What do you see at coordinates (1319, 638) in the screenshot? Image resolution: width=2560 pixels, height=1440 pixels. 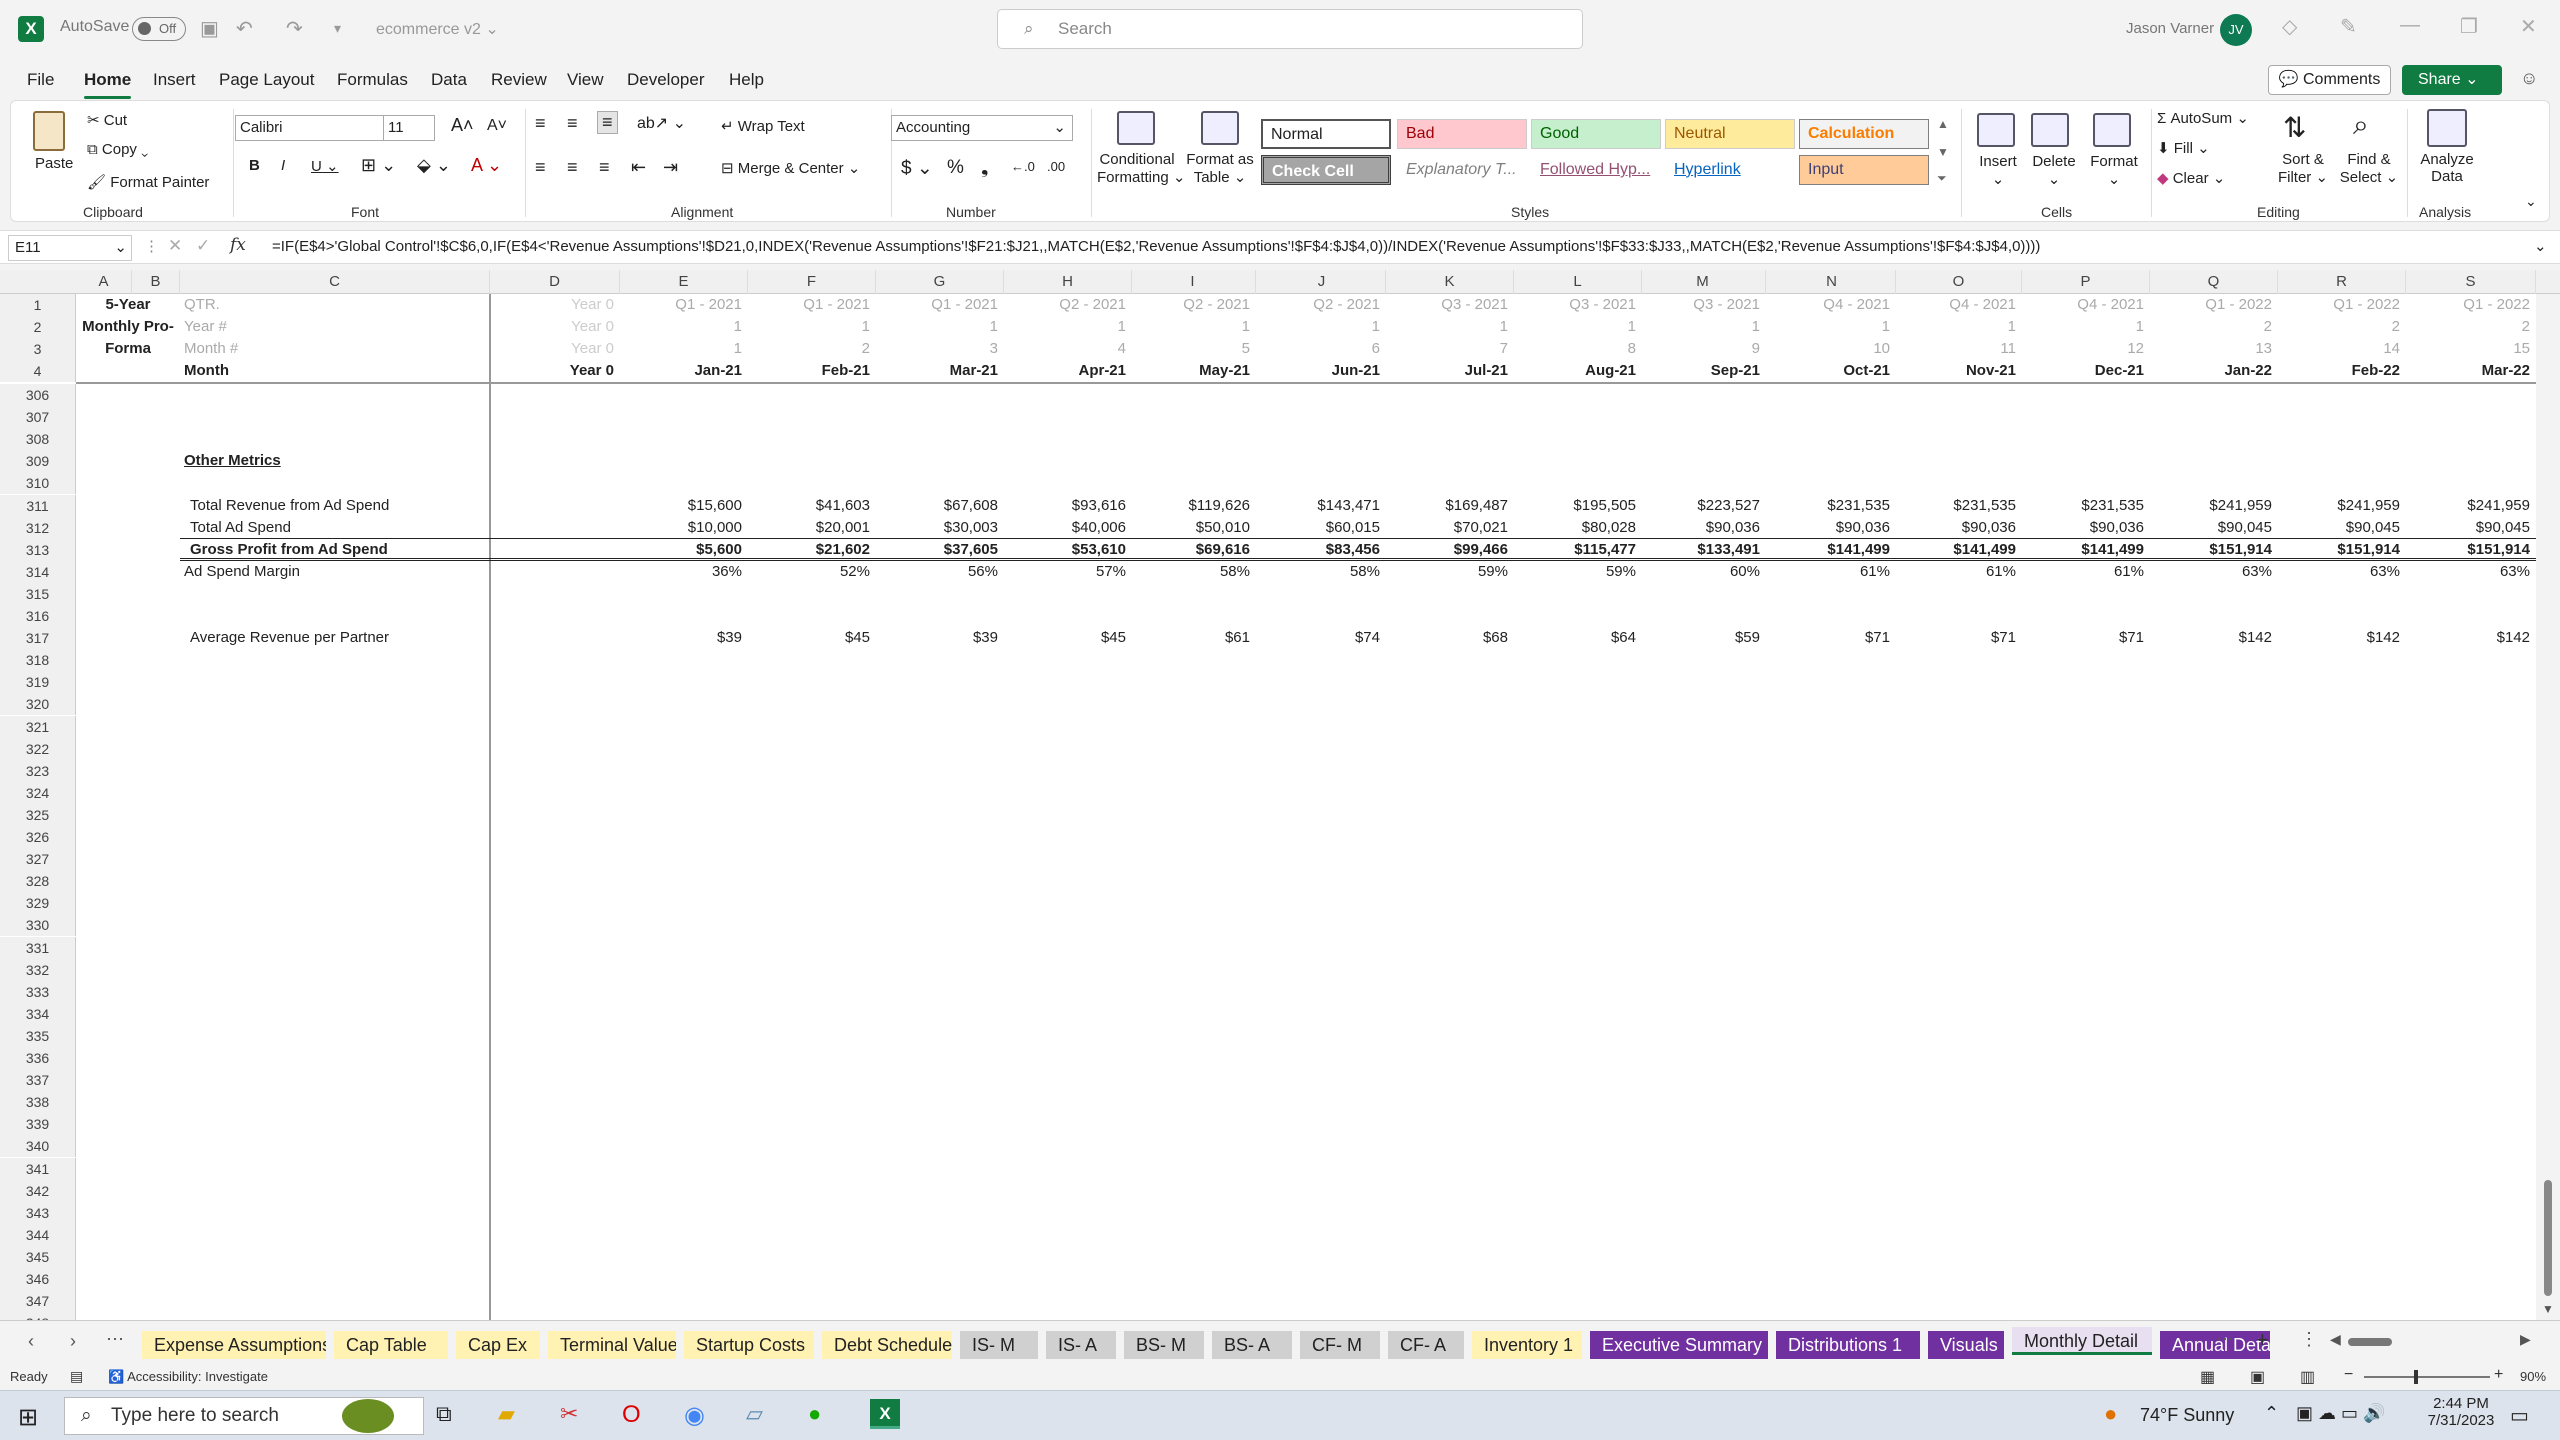 I see `value-cell: $74` at bounding box center [1319, 638].